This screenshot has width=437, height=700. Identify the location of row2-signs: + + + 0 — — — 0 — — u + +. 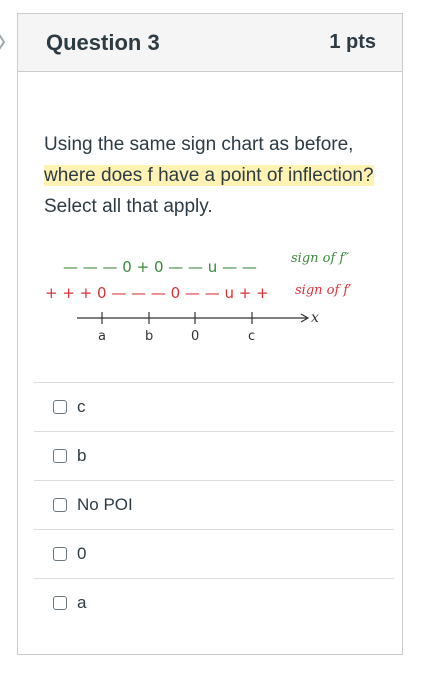
(157, 293).